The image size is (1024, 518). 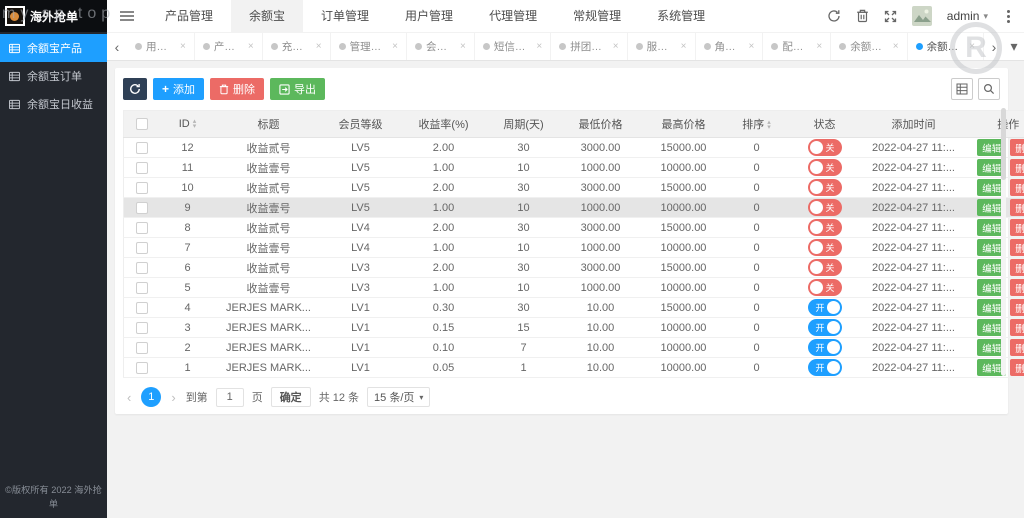 I want to click on scrollbar-thumb, so click(x=1003, y=144).